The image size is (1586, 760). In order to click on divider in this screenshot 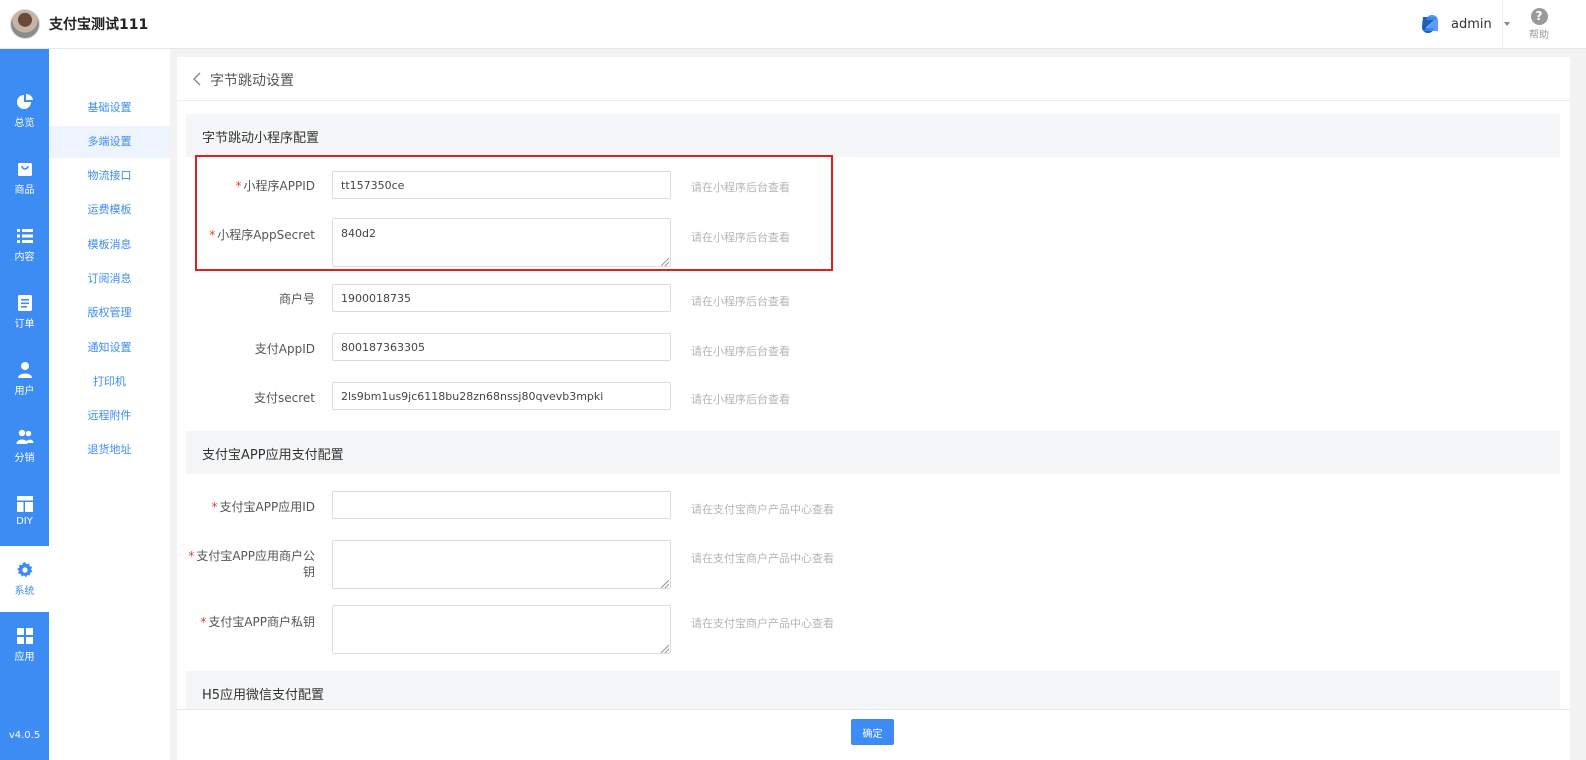, I will do `click(1502, 24)`.